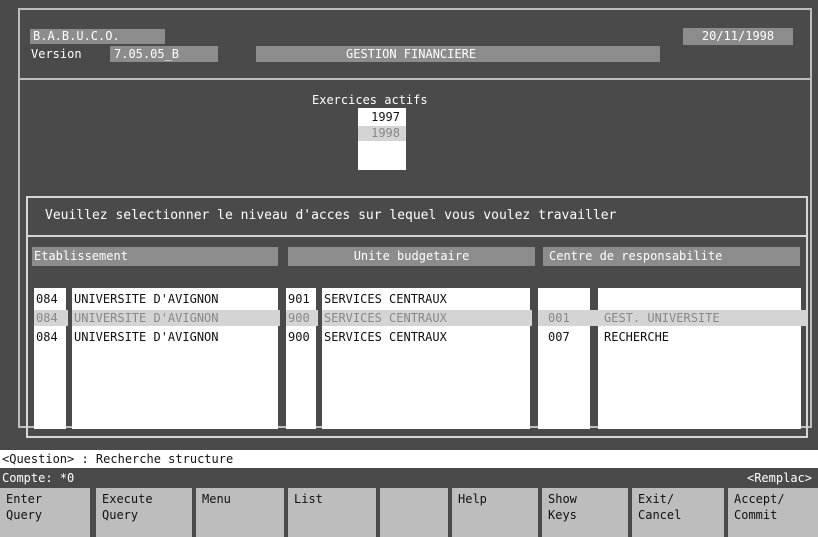 This screenshot has height=537, width=818. What do you see at coordinates (38, 478) in the screenshot?
I see `status-count: Compte: *0` at bounding box center [38, 478].